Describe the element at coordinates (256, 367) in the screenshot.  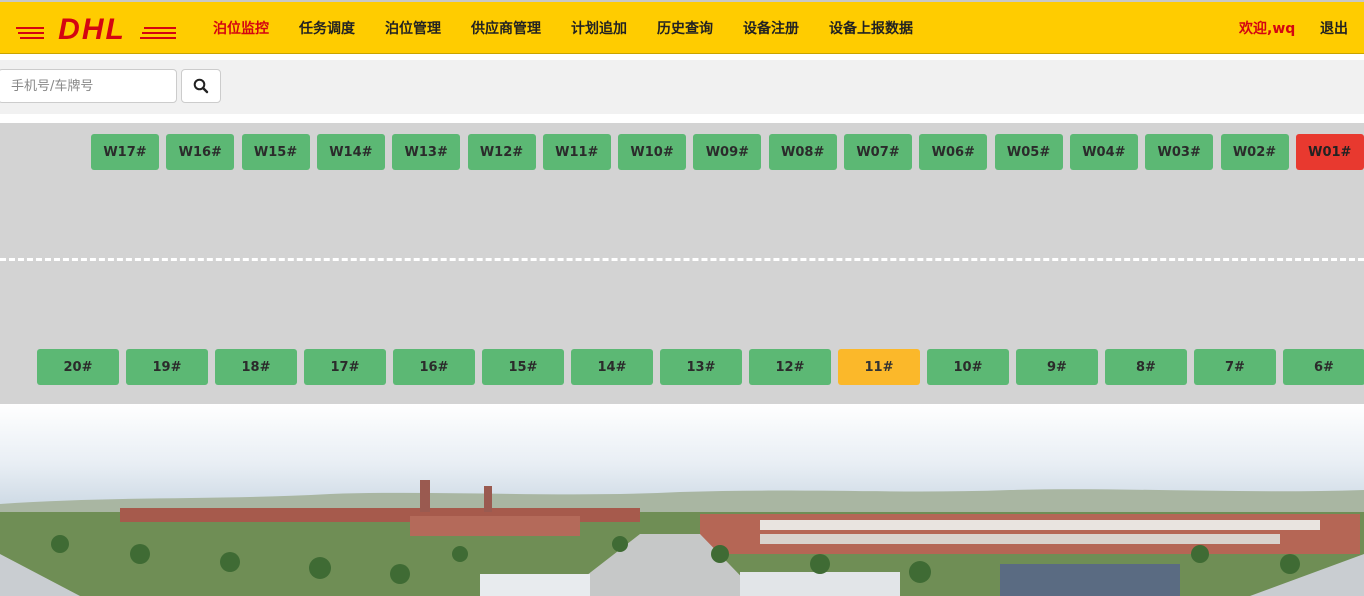
I see `berth-slot: 18#` at that location.